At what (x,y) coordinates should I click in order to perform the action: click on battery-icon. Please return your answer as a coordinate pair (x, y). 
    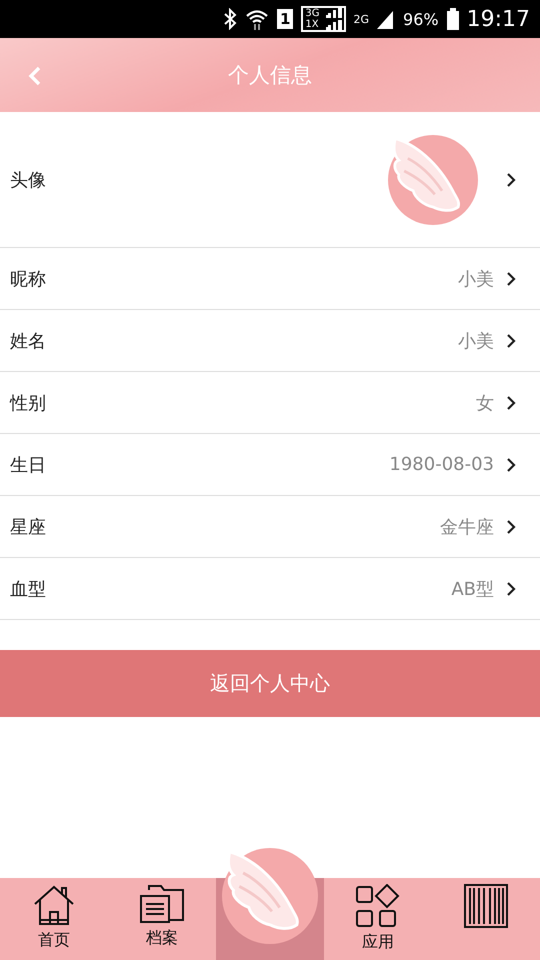
    Looking at the image, I should click on (452, 19).